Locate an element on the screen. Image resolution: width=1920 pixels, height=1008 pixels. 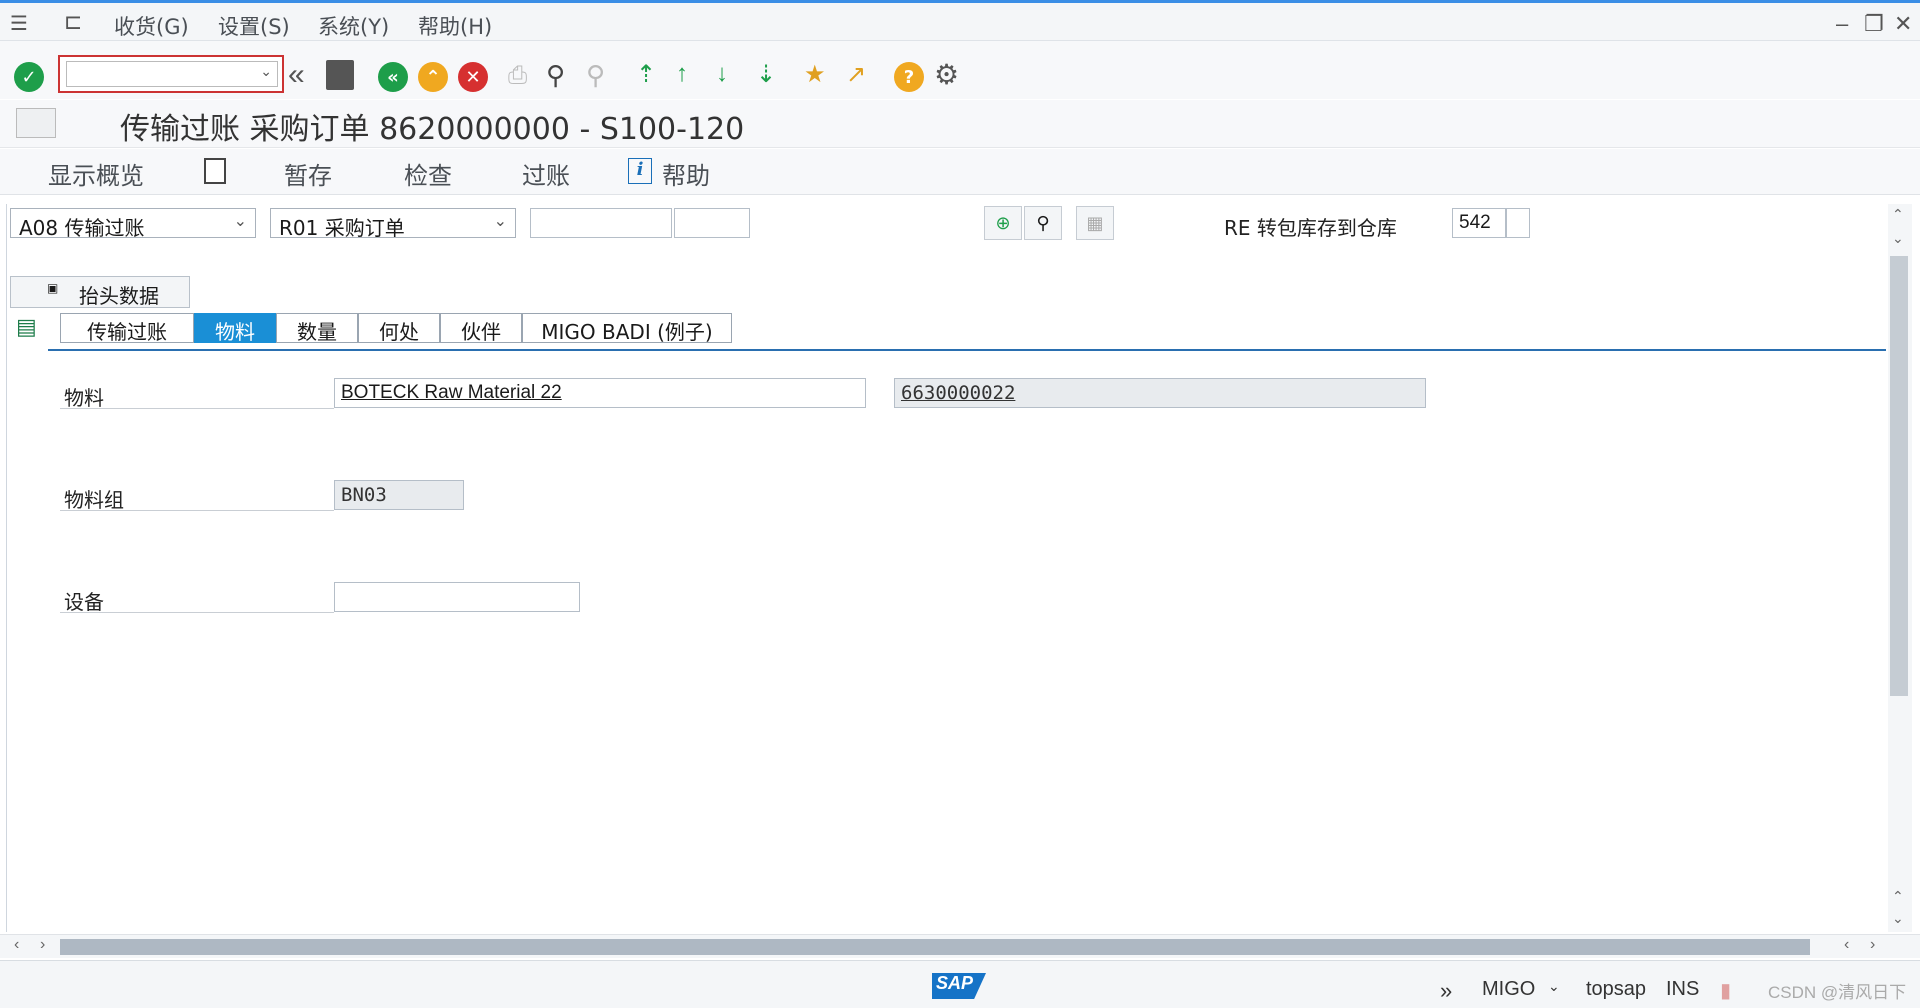
calculator-button: ▦ is located at coordinates (1095, 223).